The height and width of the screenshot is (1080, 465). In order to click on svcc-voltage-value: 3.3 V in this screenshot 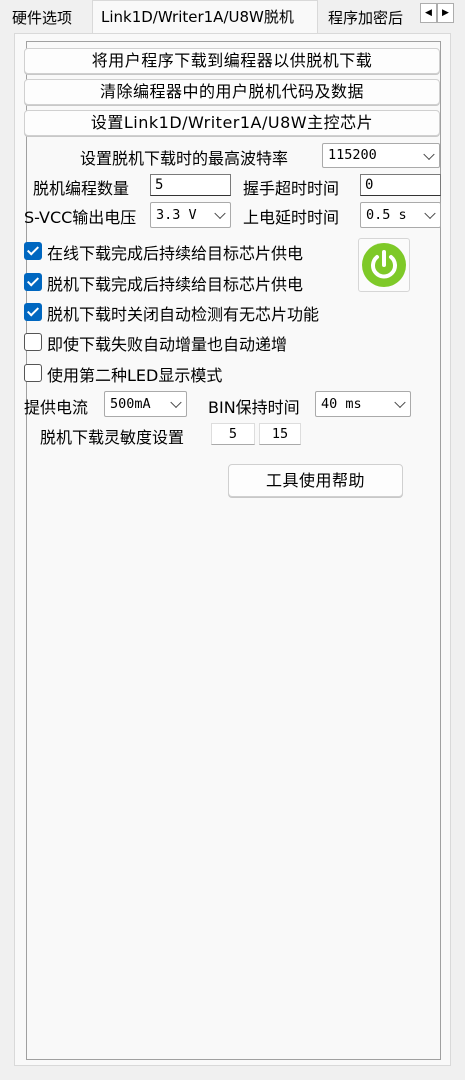, I will do `click(176, 215)`.